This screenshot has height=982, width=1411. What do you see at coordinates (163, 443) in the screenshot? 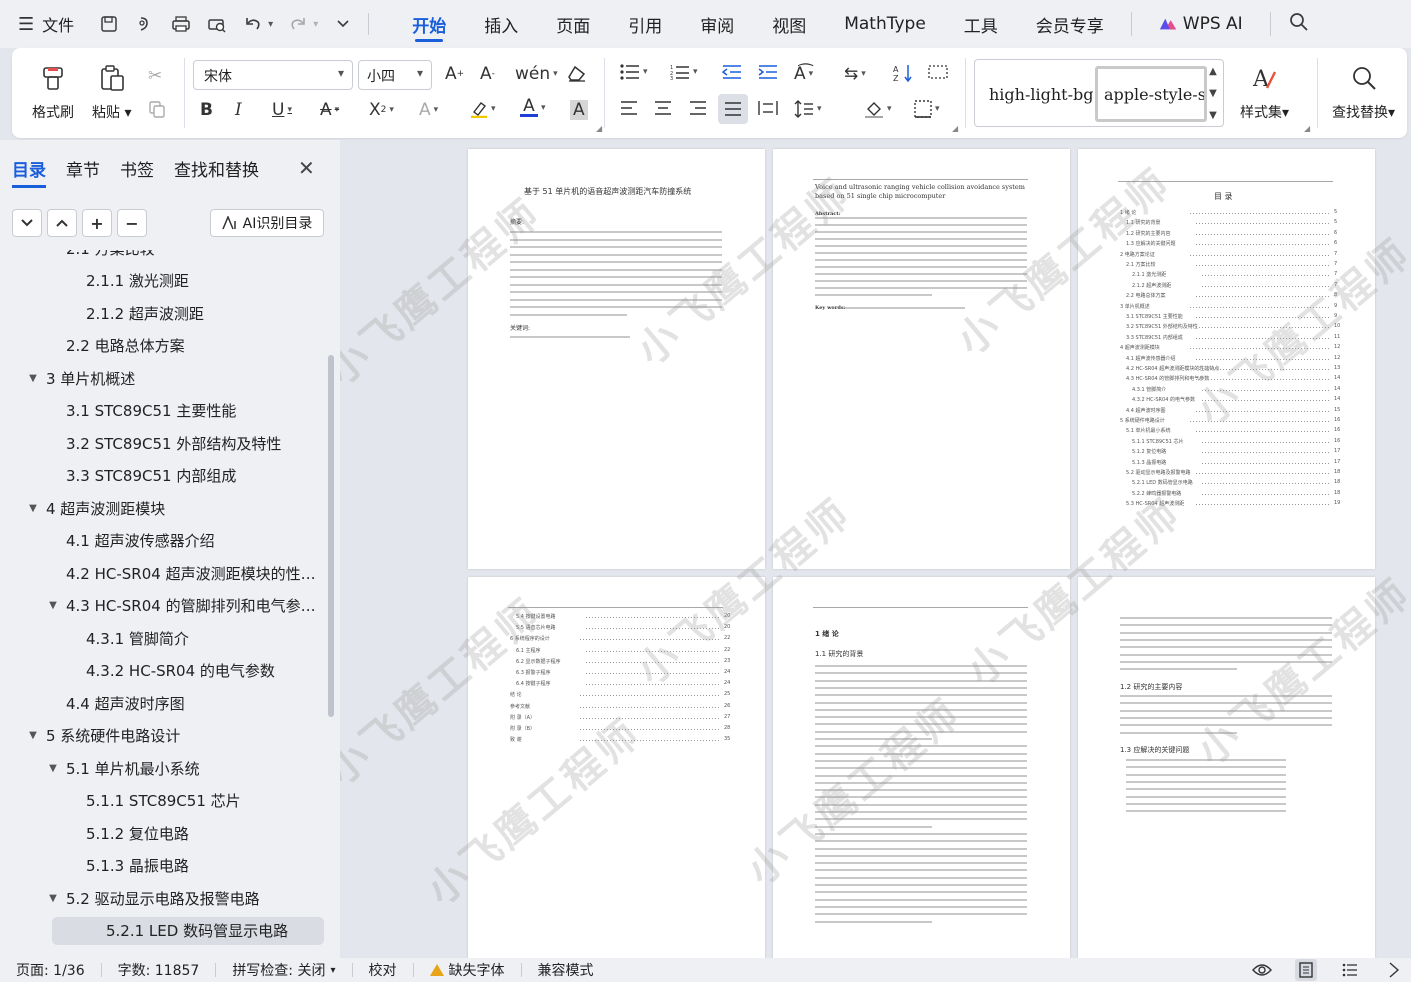
I see `toc-item: 3.2 STC89C51 外部结构及特性` at bounding box center [163, 443].